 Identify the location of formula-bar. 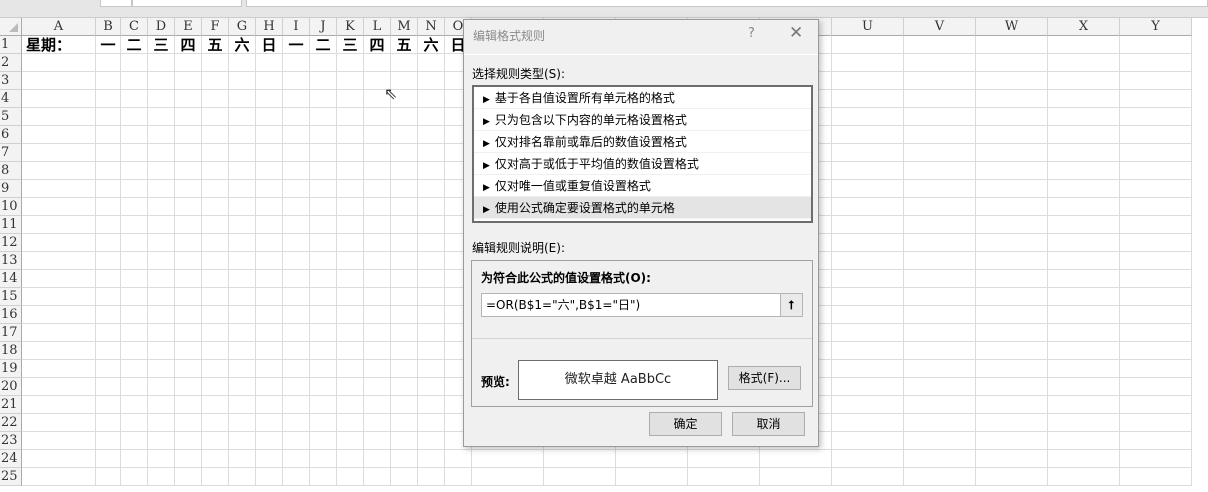
(727, 3).